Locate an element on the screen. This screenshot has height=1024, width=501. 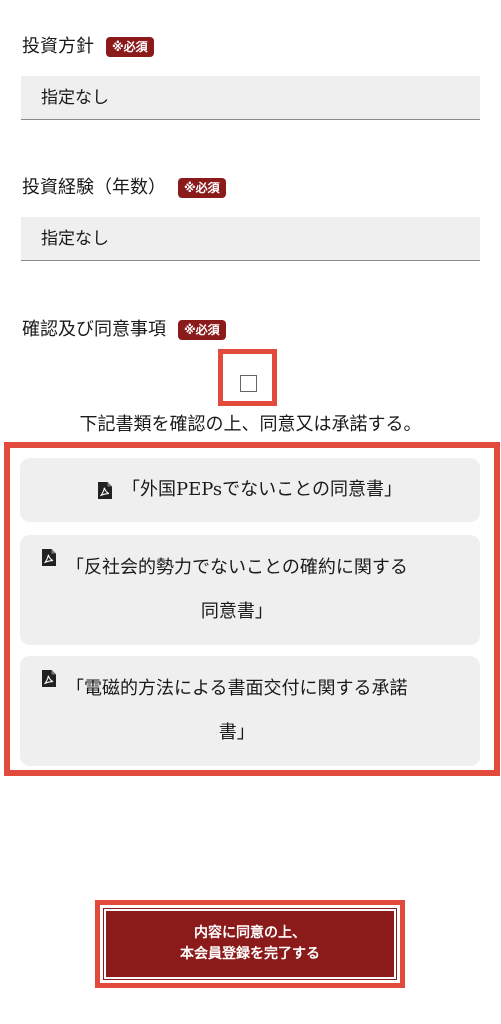
complete-registration-button: 内容に同意の上、 本会員登録を完了する is located at coordinates (250, 944).